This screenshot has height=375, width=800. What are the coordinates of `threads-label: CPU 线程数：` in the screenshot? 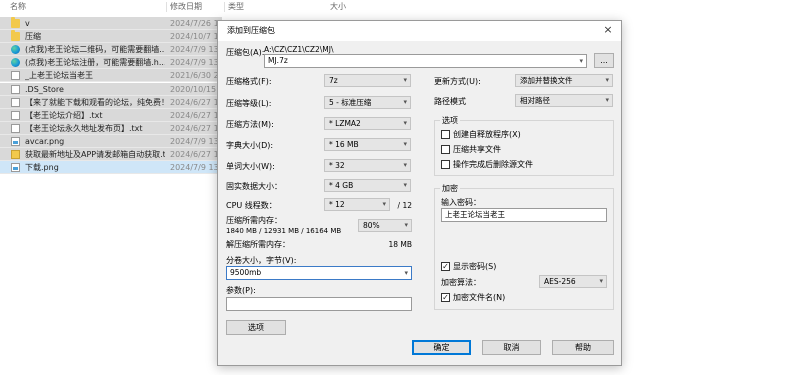 It's located at (251, 205).